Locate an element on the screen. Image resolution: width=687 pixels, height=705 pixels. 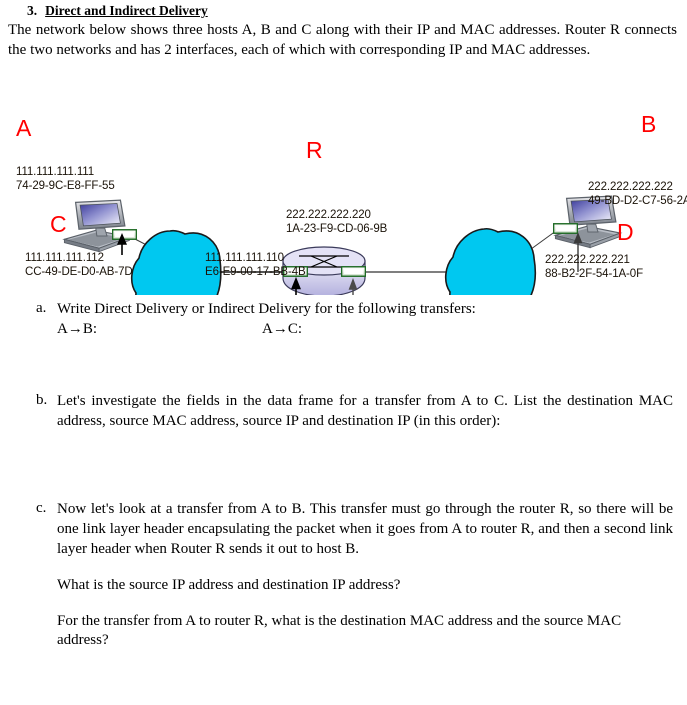
question-a-transfer-ab: A→B: is located at coordinates (77, 328).